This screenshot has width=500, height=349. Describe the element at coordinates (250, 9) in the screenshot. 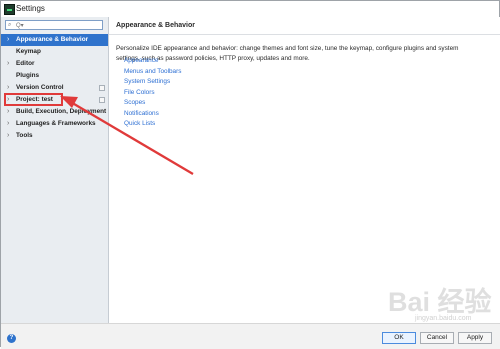

I see `title-bar: Settings` at that location.